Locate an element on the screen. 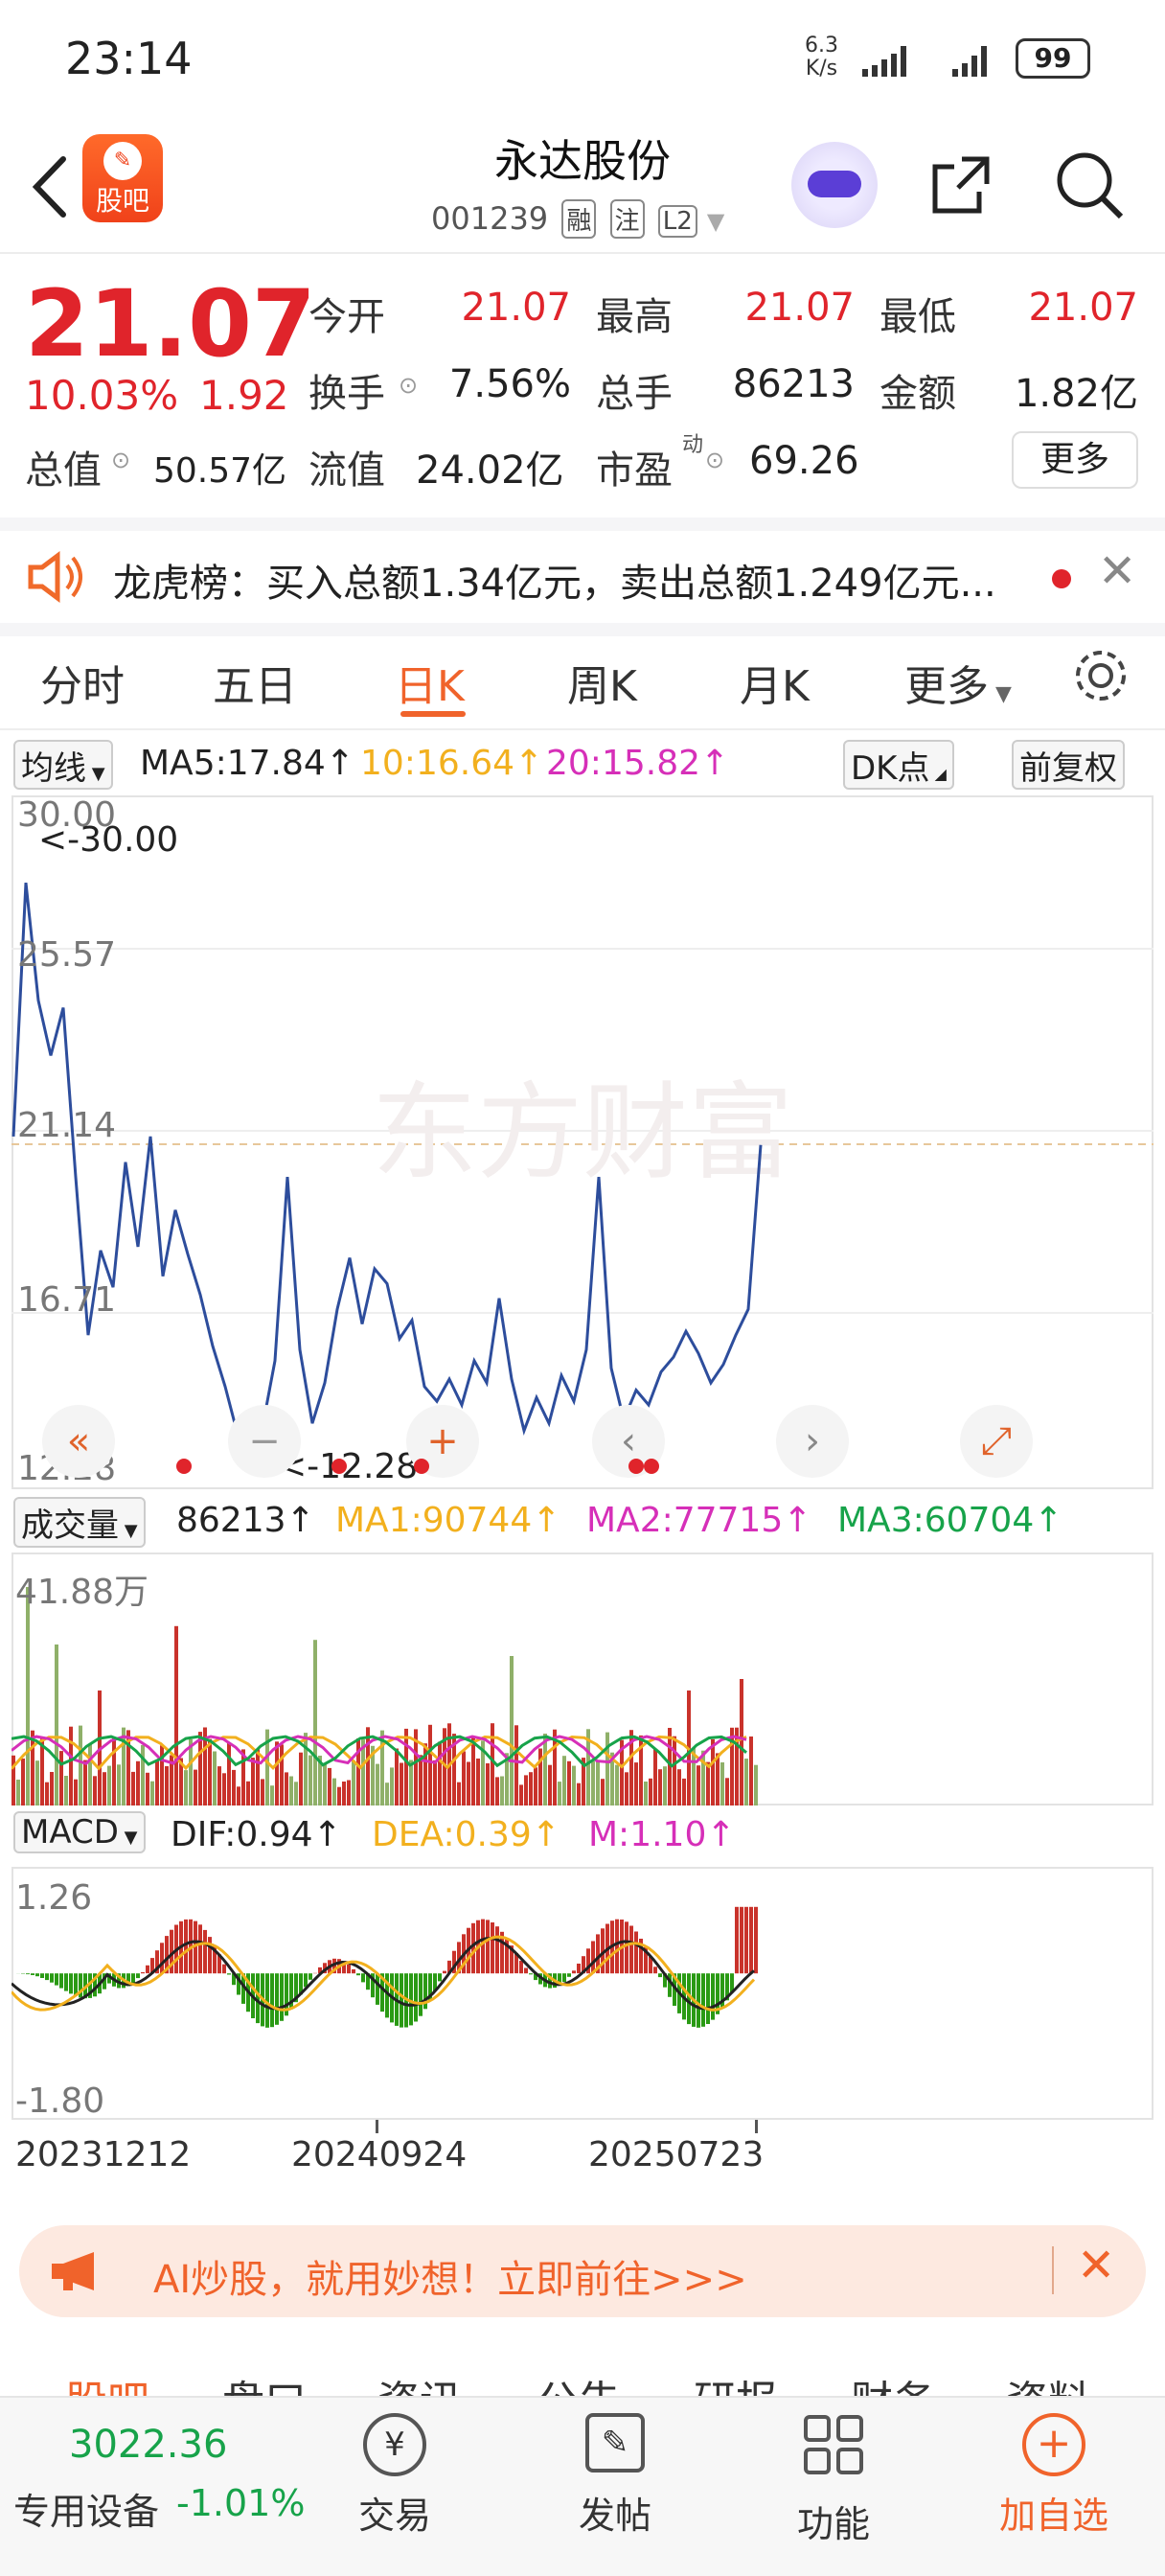 This screenshot has width=1165, height=2576. watermark: 东方财富 is located at coordinates (582, 1132).